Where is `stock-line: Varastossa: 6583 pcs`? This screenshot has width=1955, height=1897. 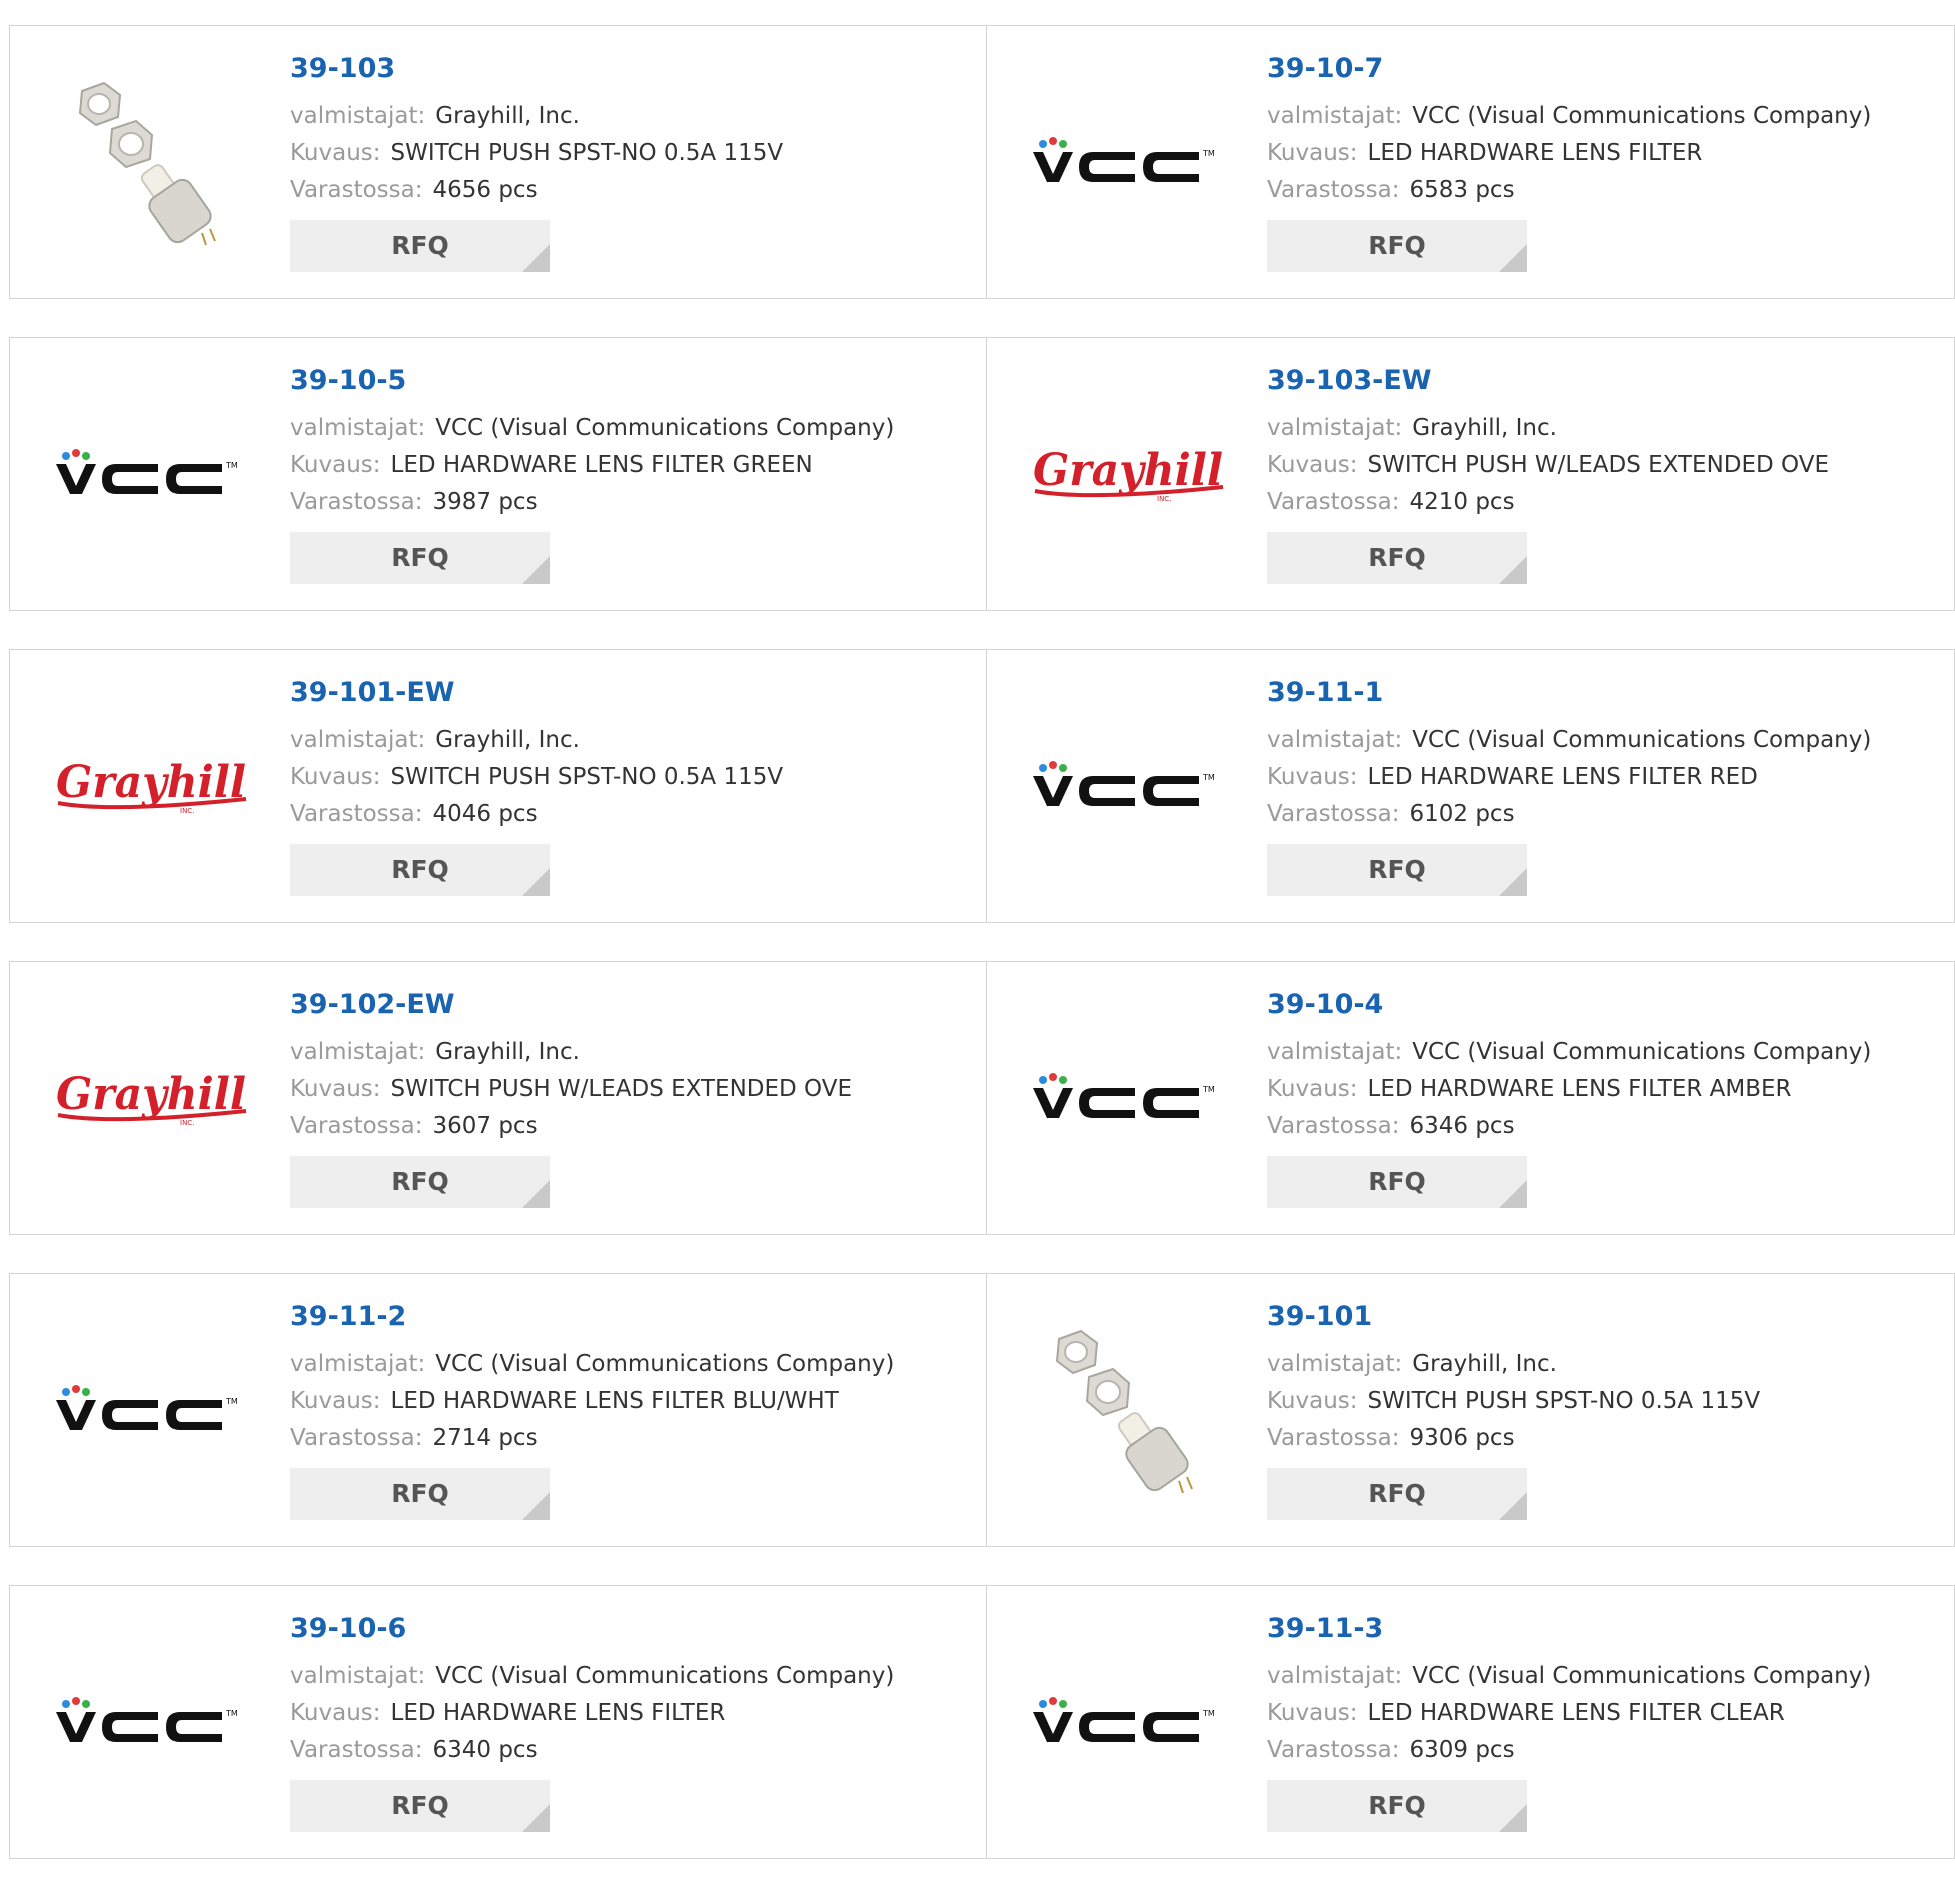 stock-line: Varastossa: 6583 pcs is located at coordinates (1569, 190).